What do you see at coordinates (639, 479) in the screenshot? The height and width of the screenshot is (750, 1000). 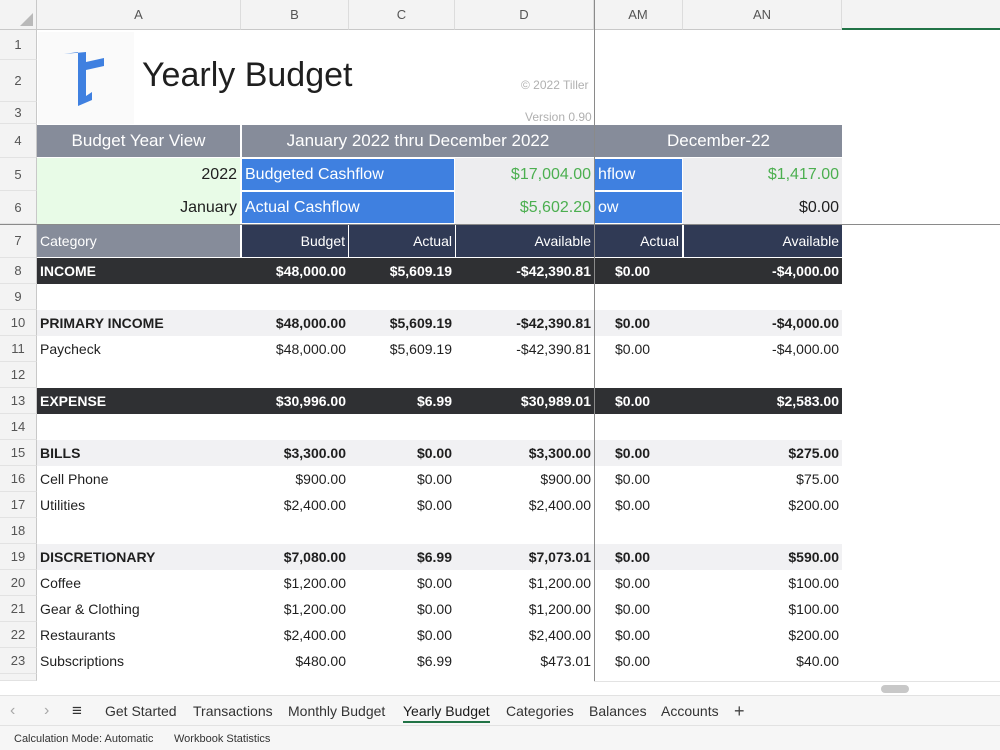 I see `cell-phone-month-actual: $0.00` at bounding box center [639, 479].